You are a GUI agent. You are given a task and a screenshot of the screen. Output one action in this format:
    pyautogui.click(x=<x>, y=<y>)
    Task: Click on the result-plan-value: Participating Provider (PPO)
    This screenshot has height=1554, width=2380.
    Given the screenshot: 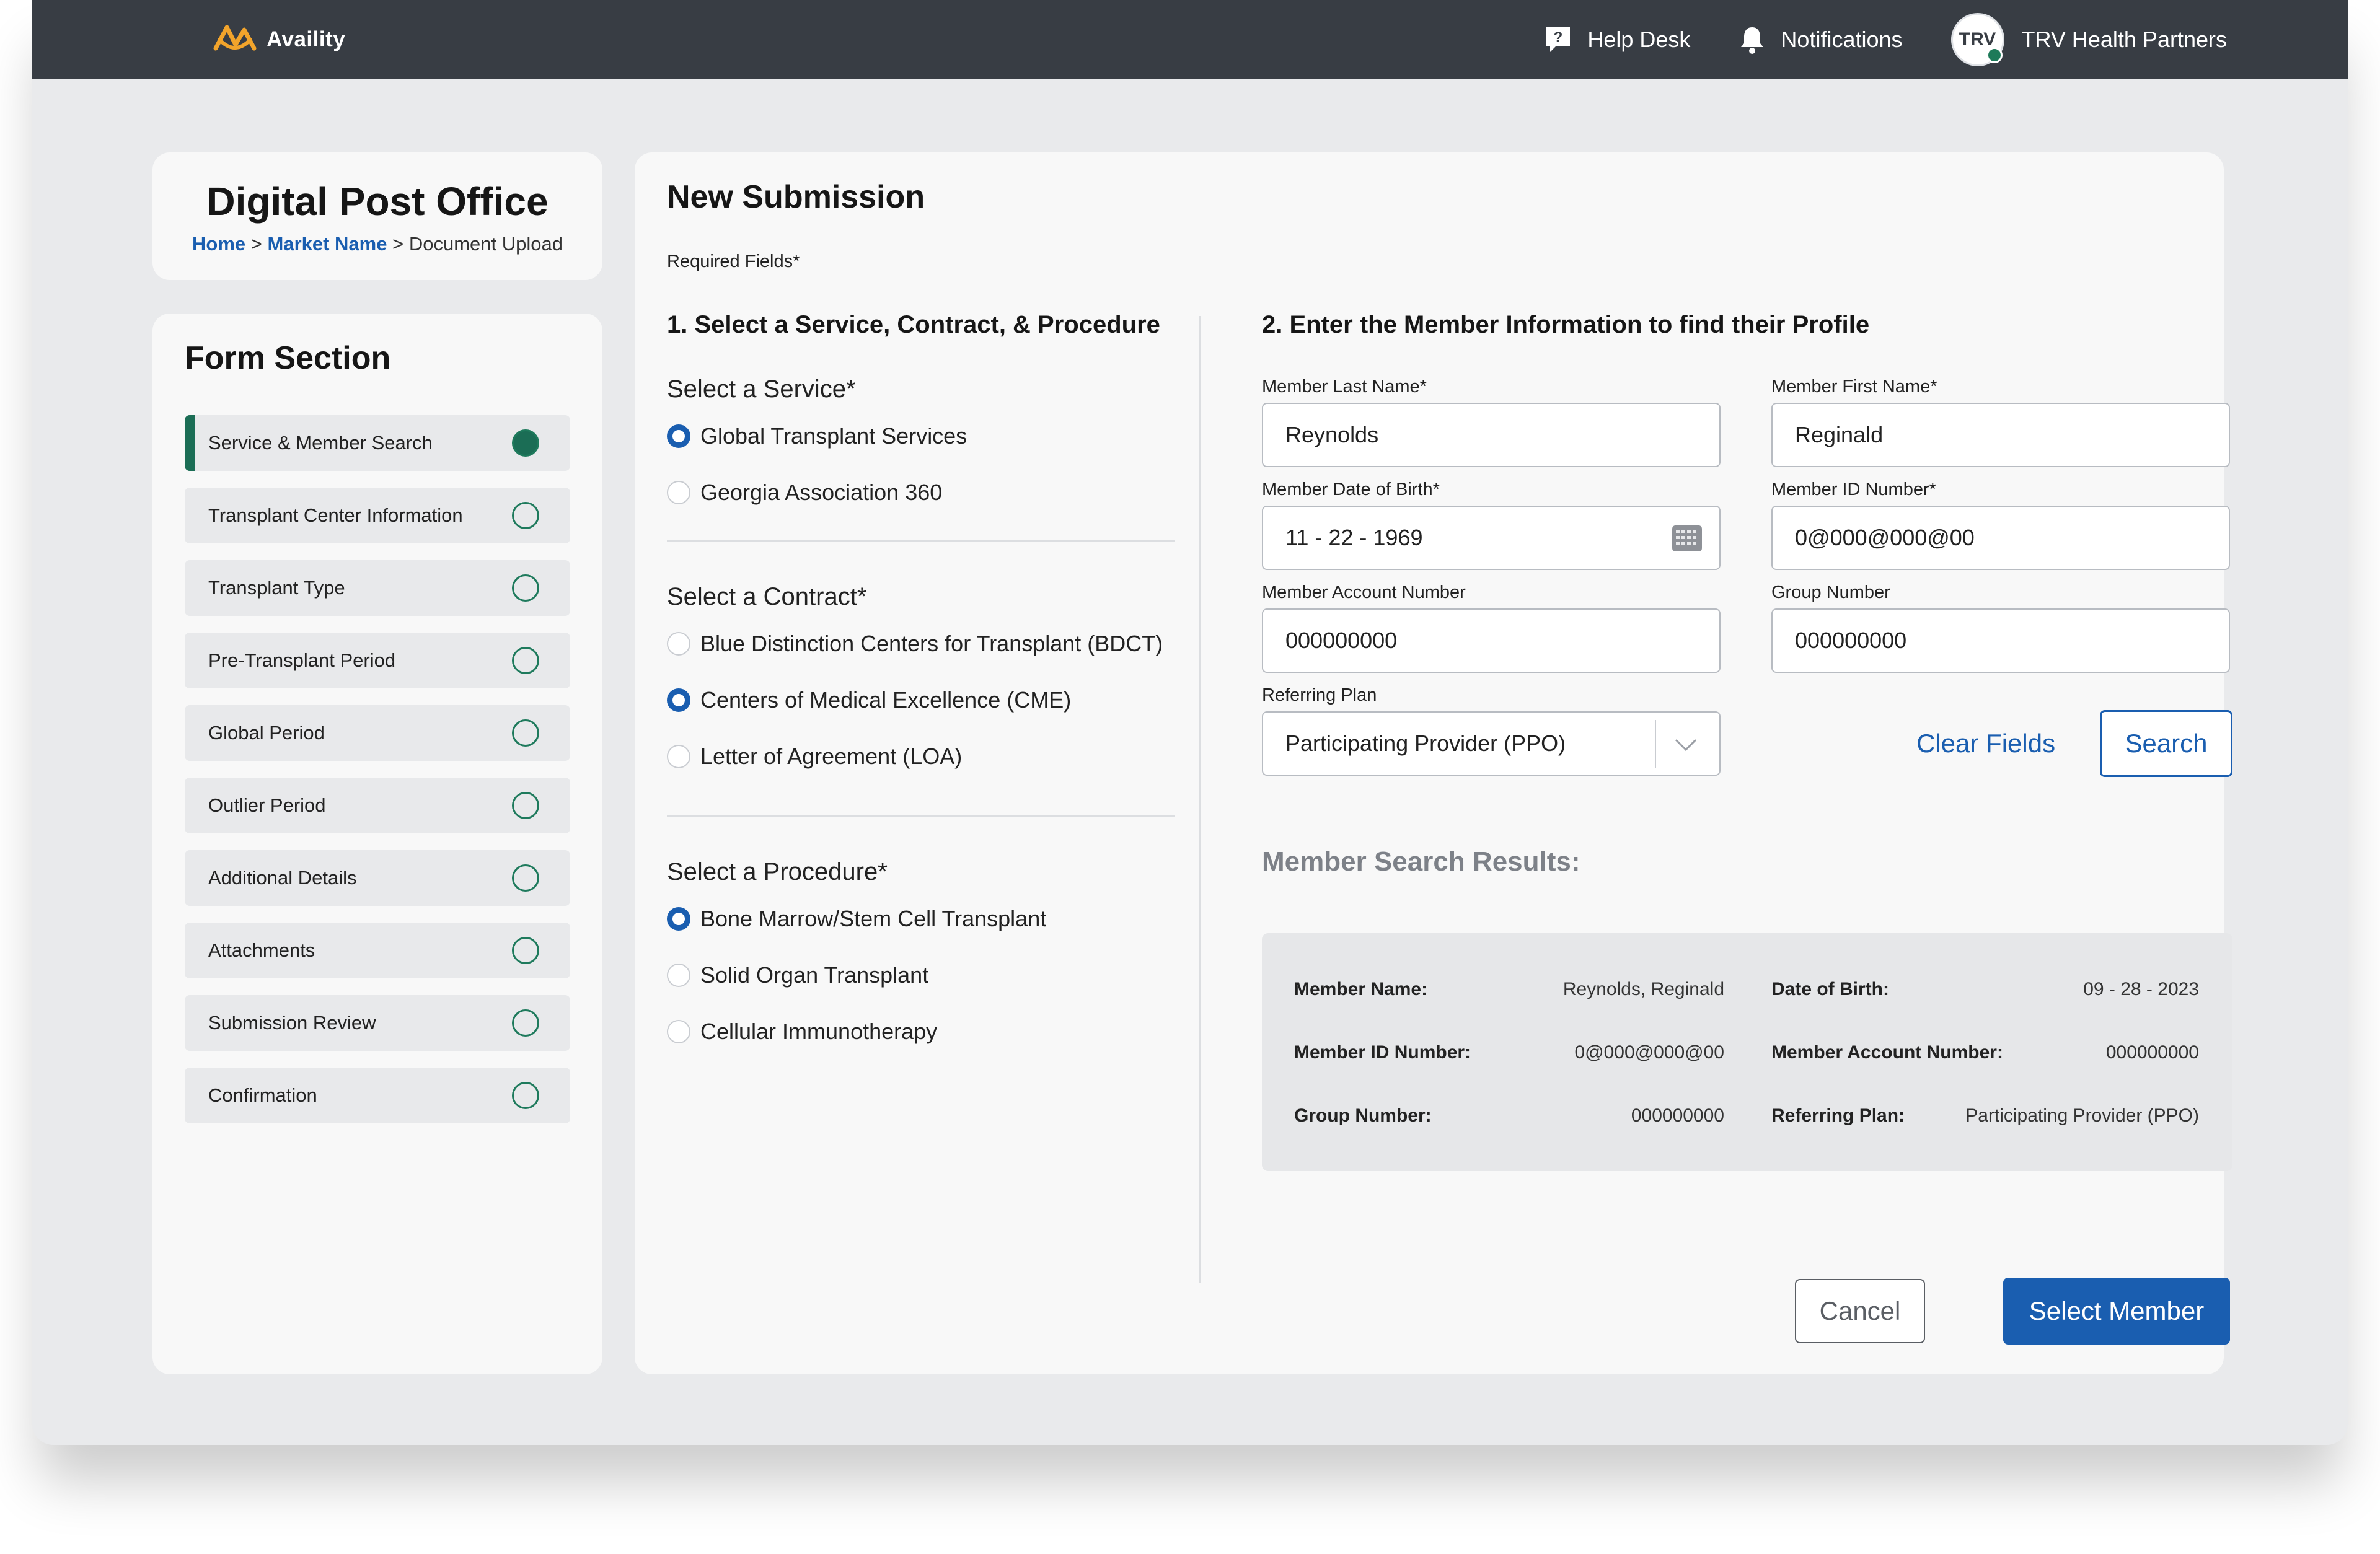 What is the action you would take?
    pyautogui.click(x=2082, y=1115)
    